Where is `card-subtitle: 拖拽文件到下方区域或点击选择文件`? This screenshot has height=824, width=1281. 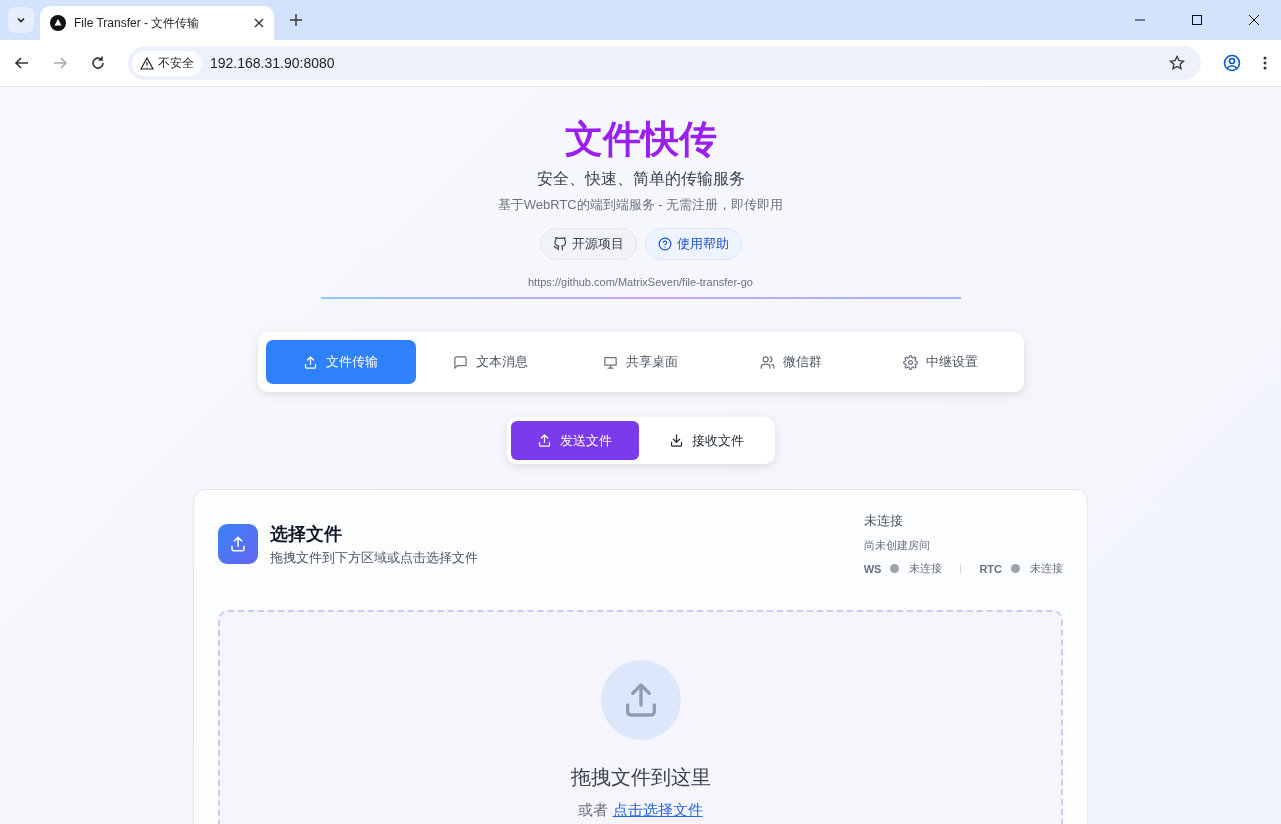 card-subtitle: 拖拽文件到下方区域或点击选择文件 is located at coordinates (374, 557).